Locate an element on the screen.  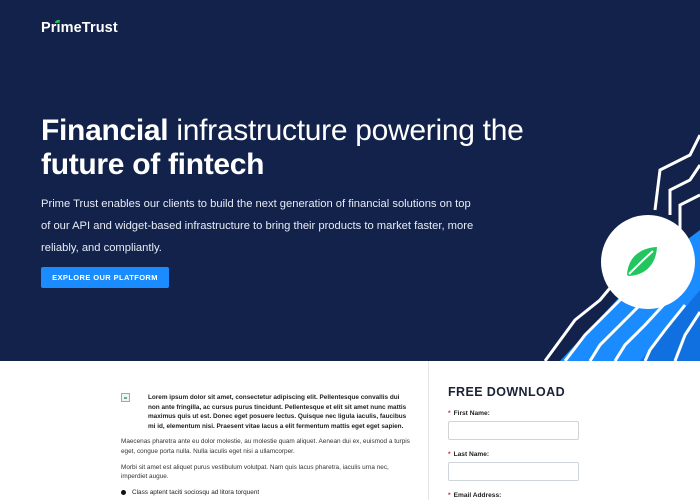
last-name-label: * Last Name: is located at coordinates (568, 454).